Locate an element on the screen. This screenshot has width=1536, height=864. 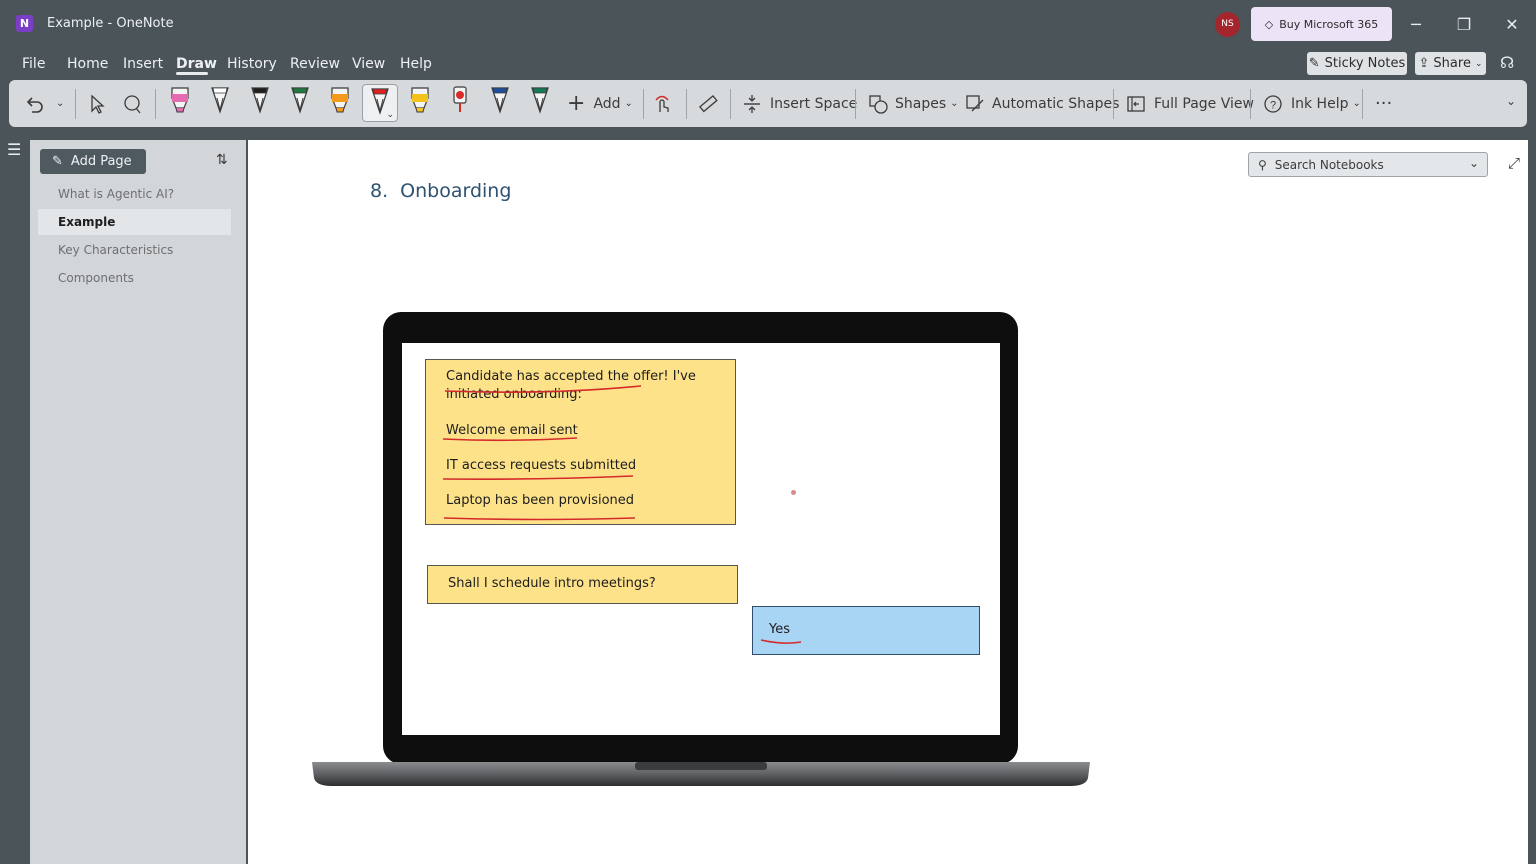
ink-dot is located at coordinates (793, 492).